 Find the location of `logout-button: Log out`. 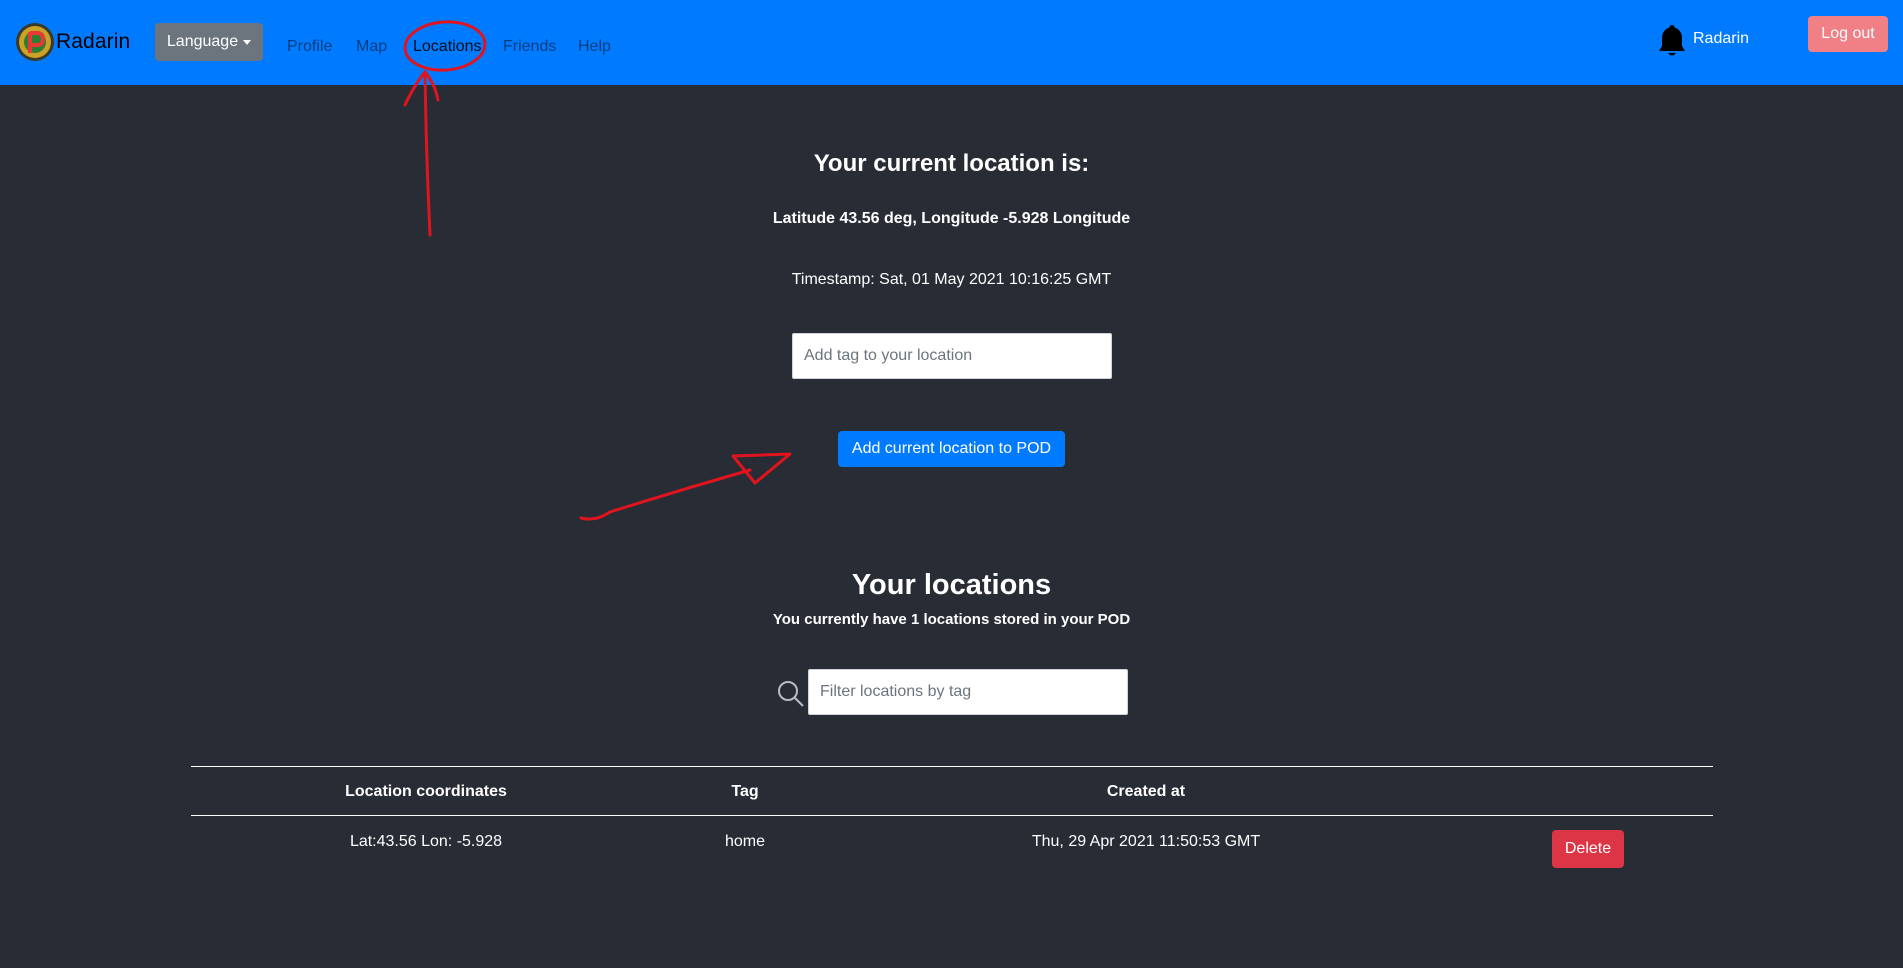

logout-button: Log out is located at coordinates (1848, 34).